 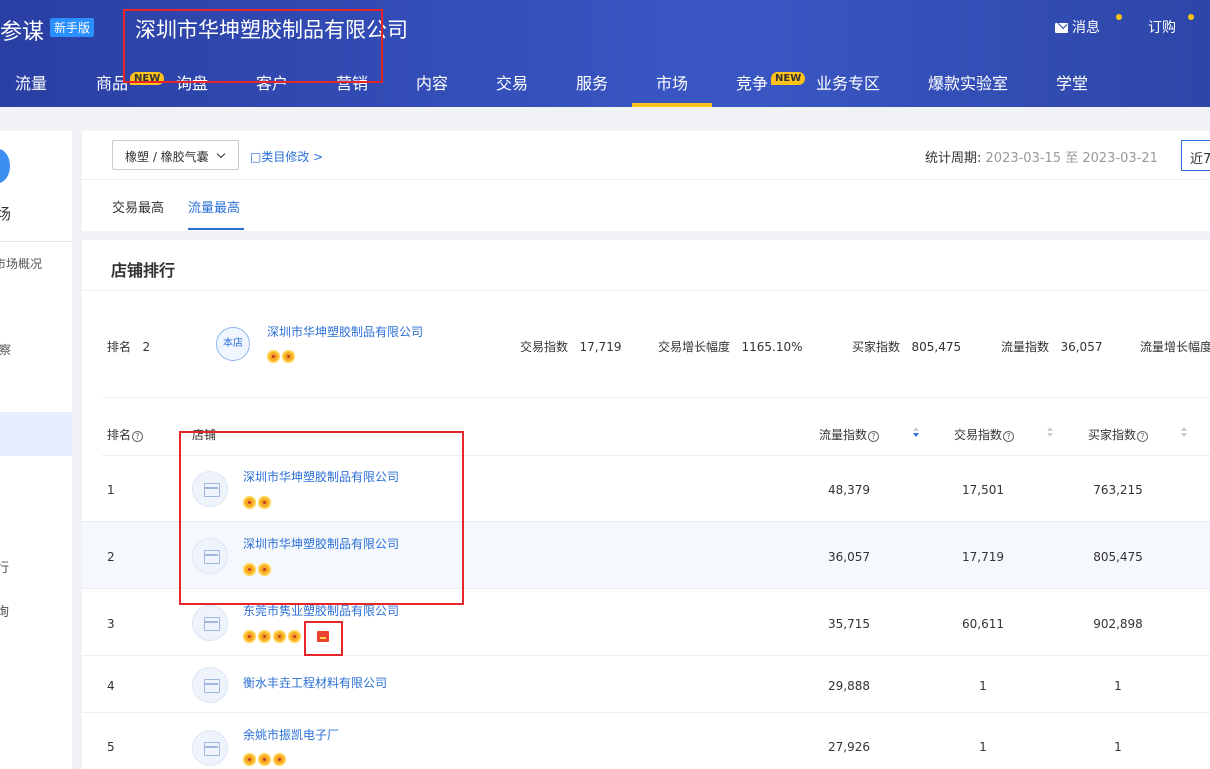 I want to click on row-buyers: 805,475, so click(x=1118, y=557).